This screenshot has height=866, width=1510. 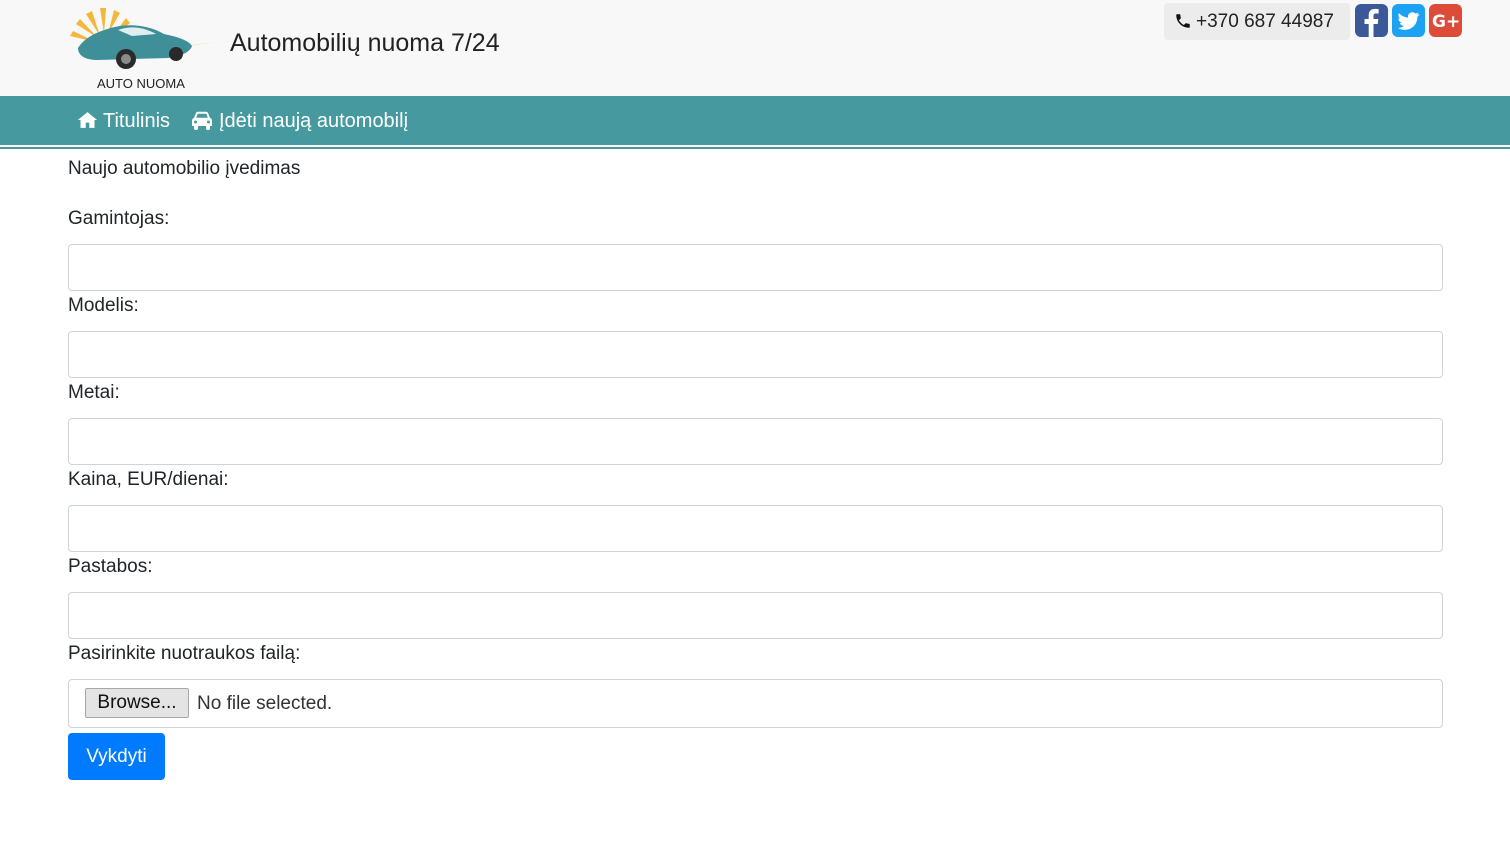 I want to click on year-label: Metai:, so click(x=94, y=392).